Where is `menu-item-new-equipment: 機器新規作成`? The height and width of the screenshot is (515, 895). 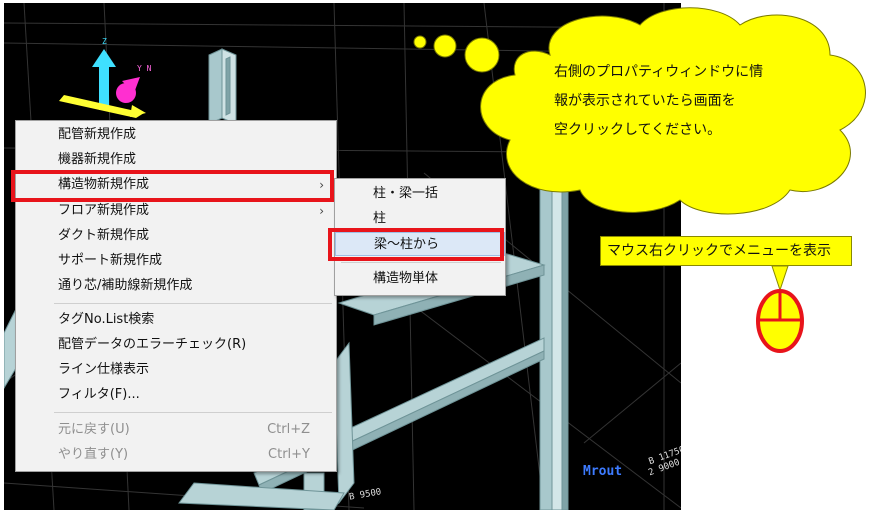
menu-item-new-equipment: 機器新規作成 is located at coordinates (176, 160).